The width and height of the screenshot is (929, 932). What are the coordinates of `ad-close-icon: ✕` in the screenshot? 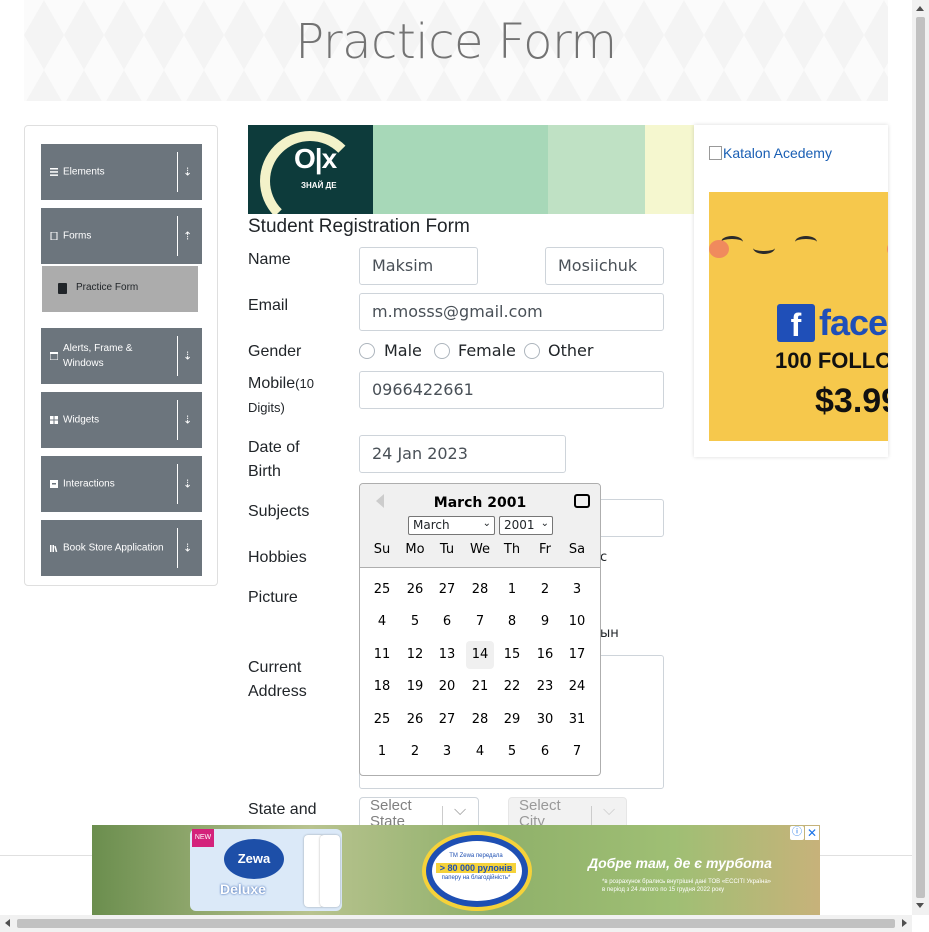 It's located at (812, 833).